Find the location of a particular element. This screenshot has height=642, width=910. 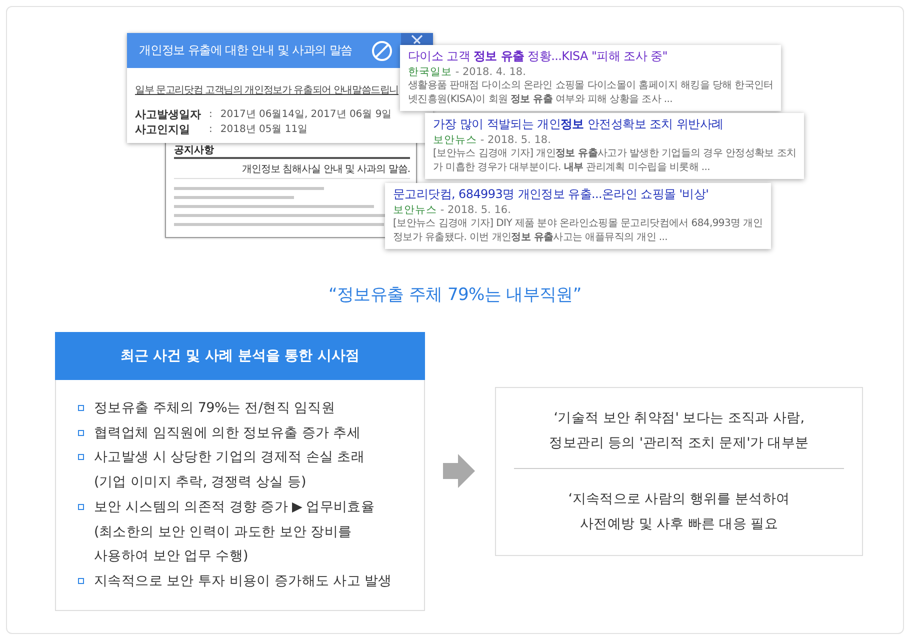

notice-link: 일부 문고리닷컴 고객님의 개인정보가 유출되어 안내말씀드립니 is located at coordinates (266, 90).